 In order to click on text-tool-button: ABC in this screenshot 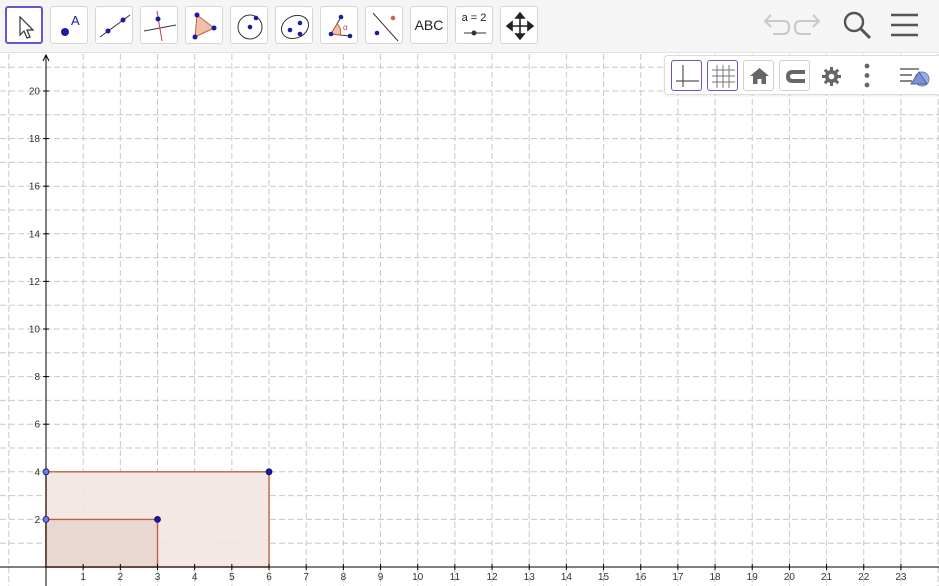, I will do `click(429, 25)`.